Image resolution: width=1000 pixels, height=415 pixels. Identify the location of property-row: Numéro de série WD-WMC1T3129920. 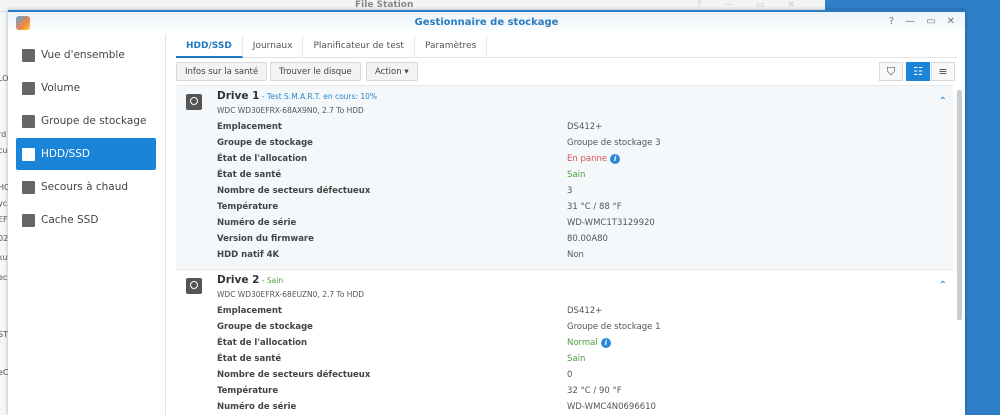
(585, 223).